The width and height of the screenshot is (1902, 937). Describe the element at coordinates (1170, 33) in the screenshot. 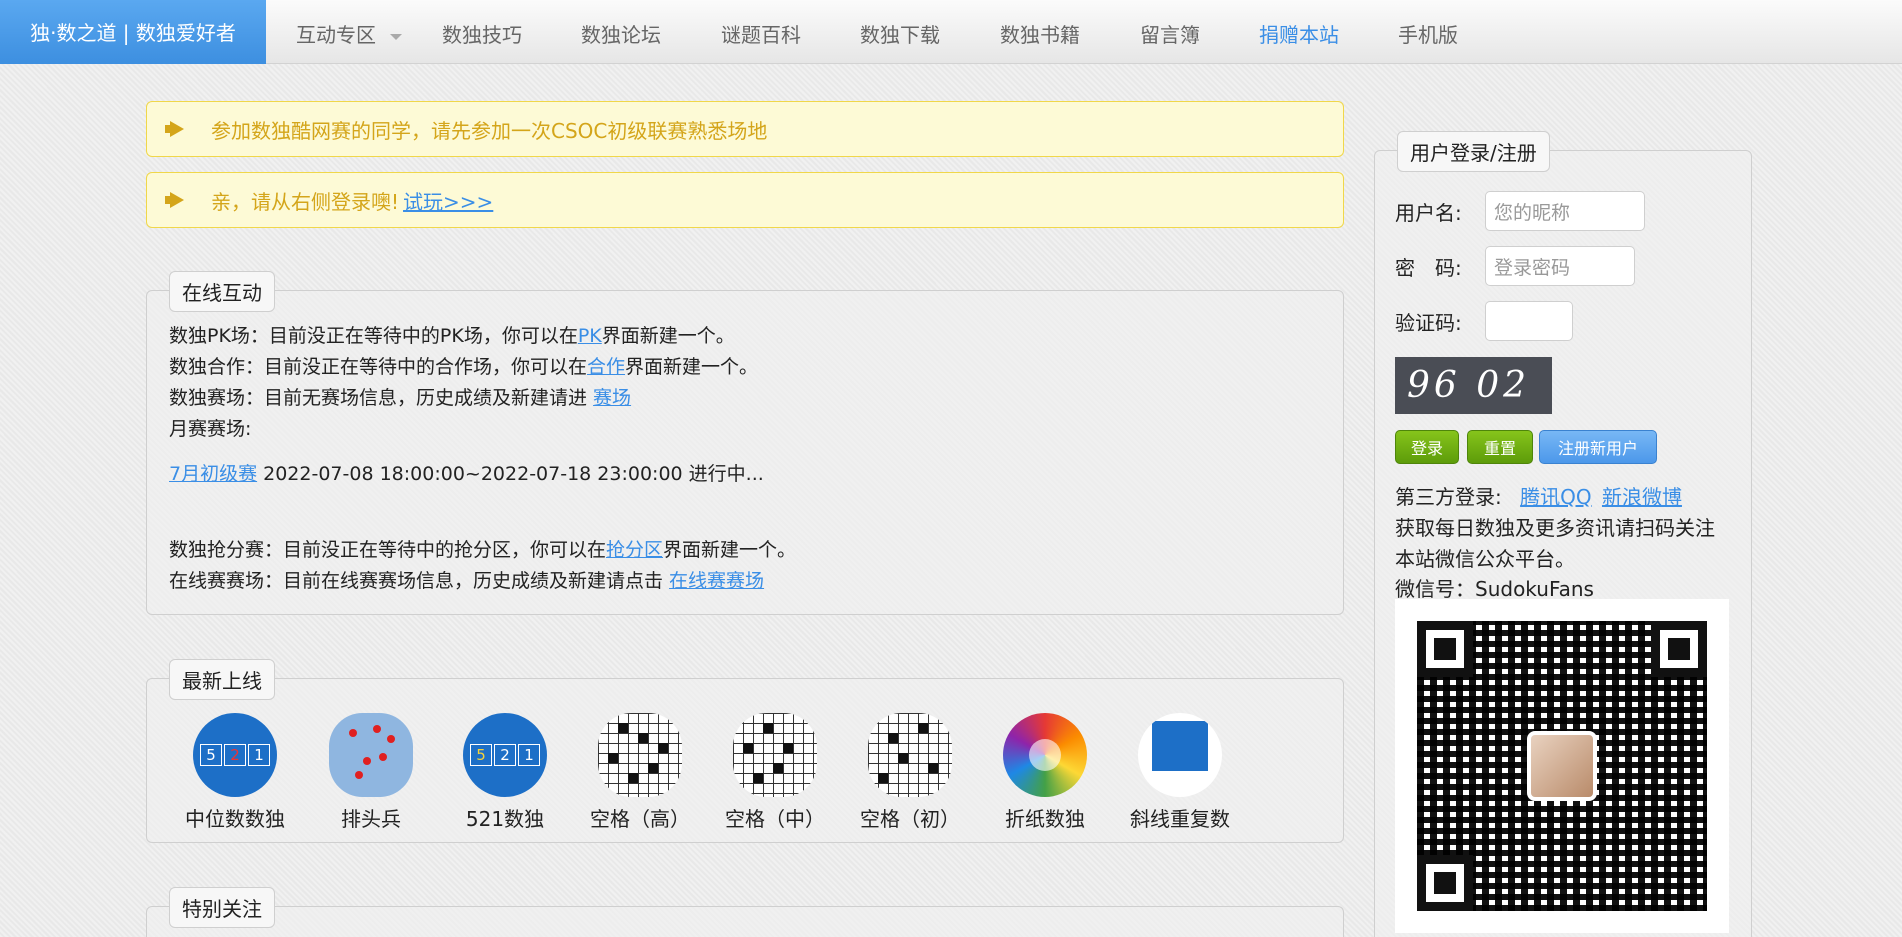

I see `nav-item-guestbook: 留言簿` at that location.